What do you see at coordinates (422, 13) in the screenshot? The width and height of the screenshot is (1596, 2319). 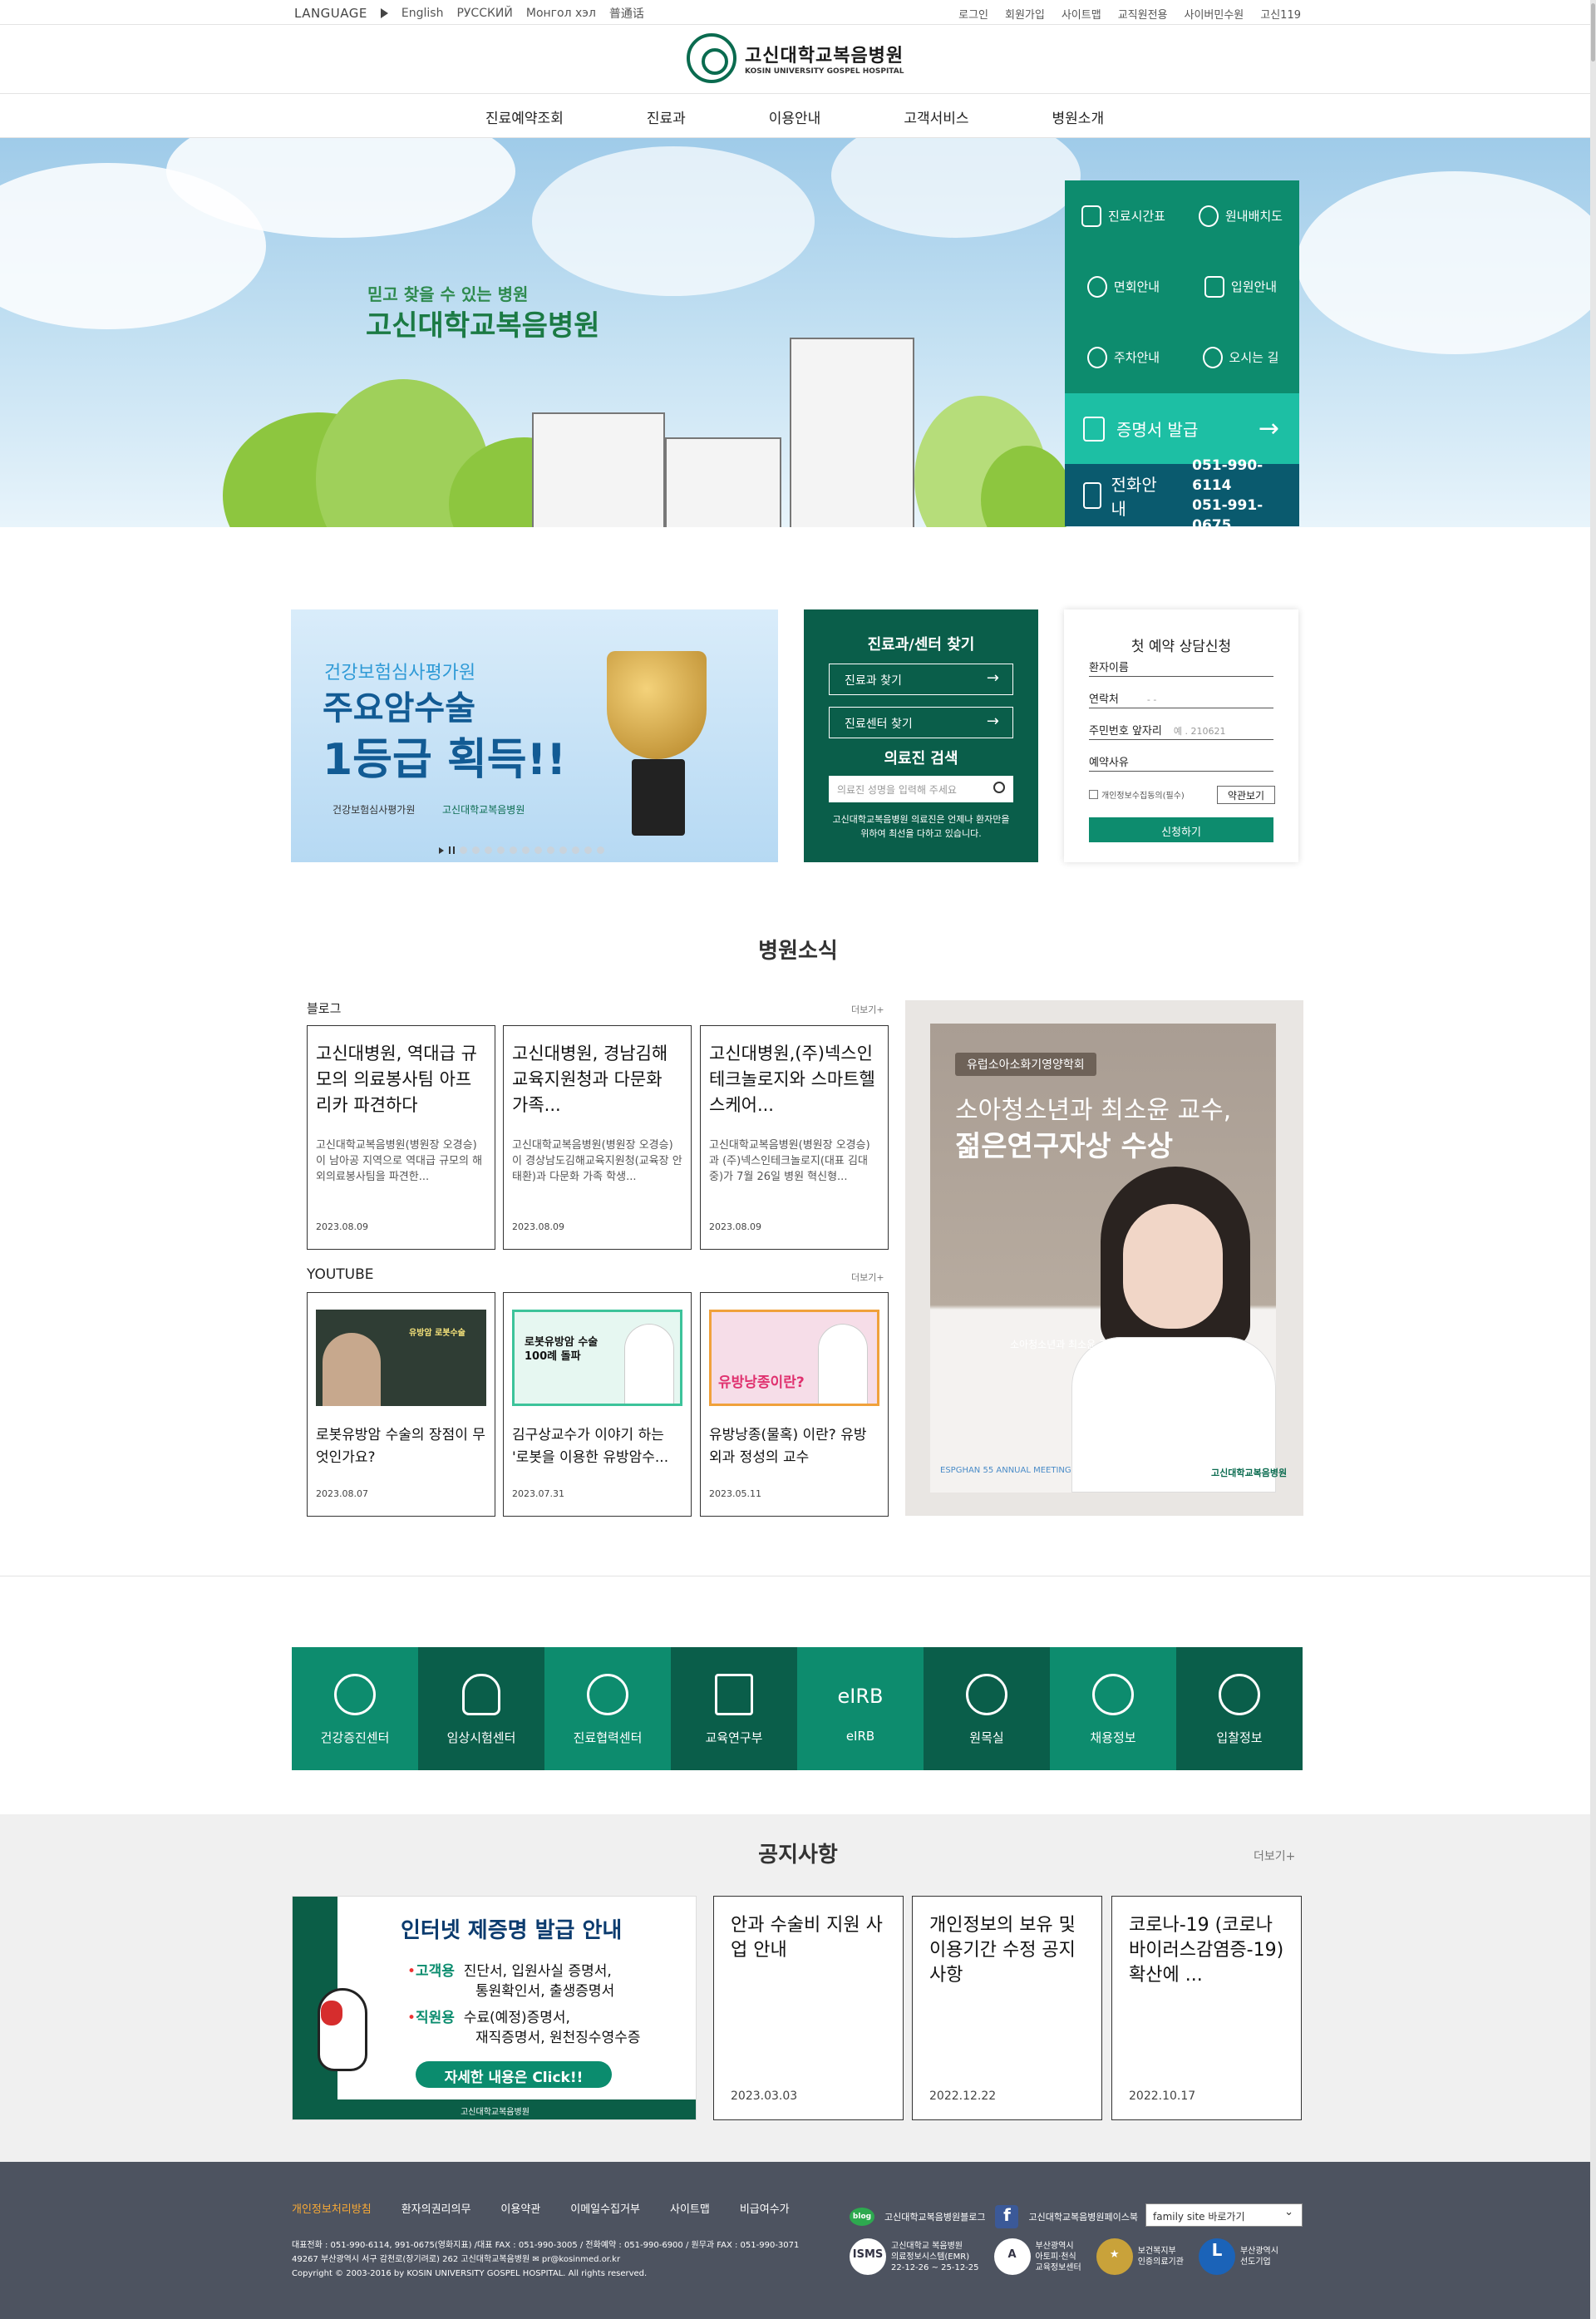 I see `lang-english: English` at bounding box center [422, 13].